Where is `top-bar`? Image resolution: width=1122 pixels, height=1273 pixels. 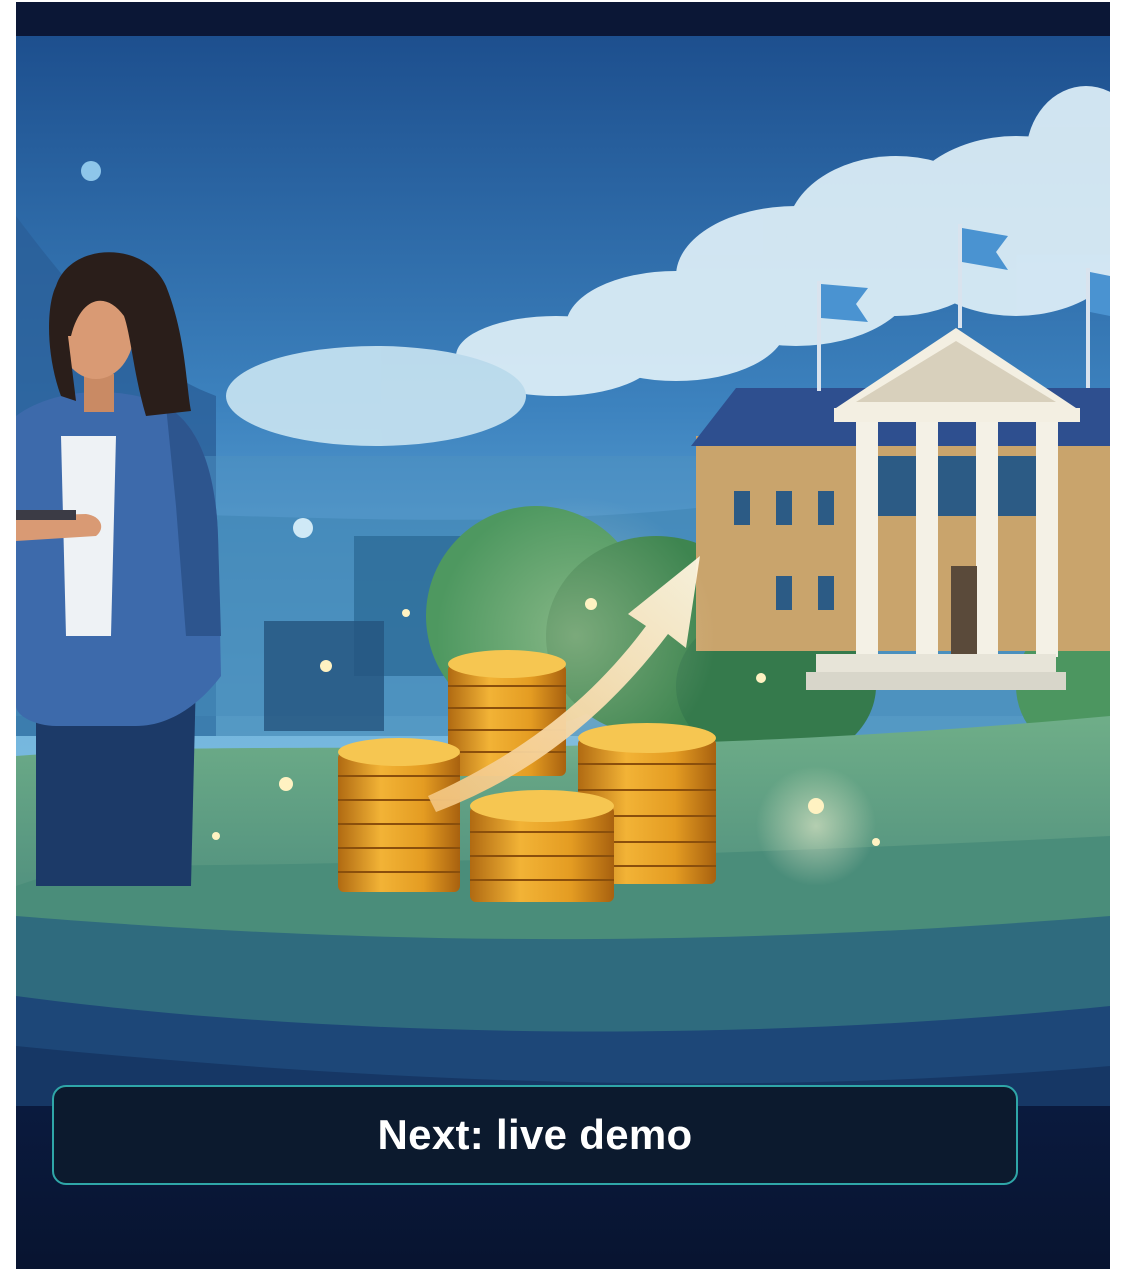
top-bar is located at coordinates (563, 19).